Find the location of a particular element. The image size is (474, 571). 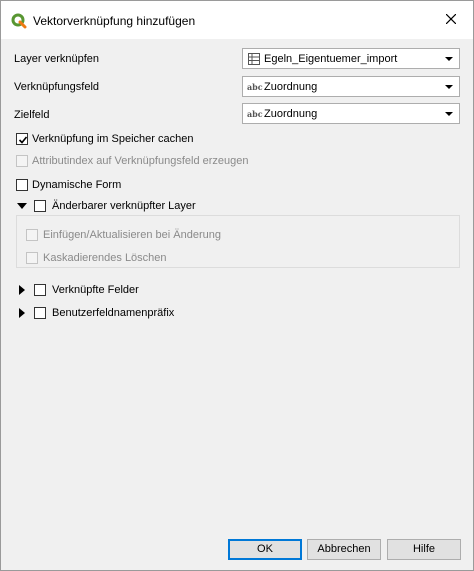

join-field-value: Zuordnung is located at coordinates (291, 87).